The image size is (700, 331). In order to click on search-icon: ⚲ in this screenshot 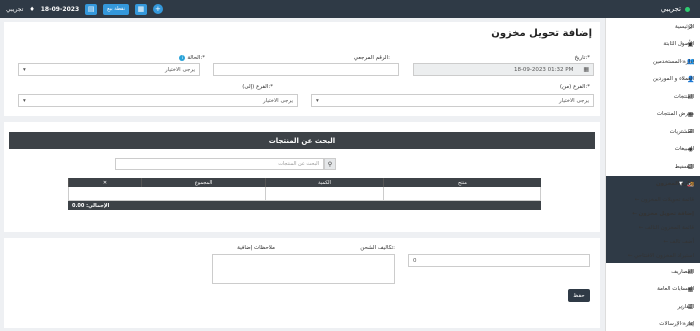, I will do `click(330, 164)`.